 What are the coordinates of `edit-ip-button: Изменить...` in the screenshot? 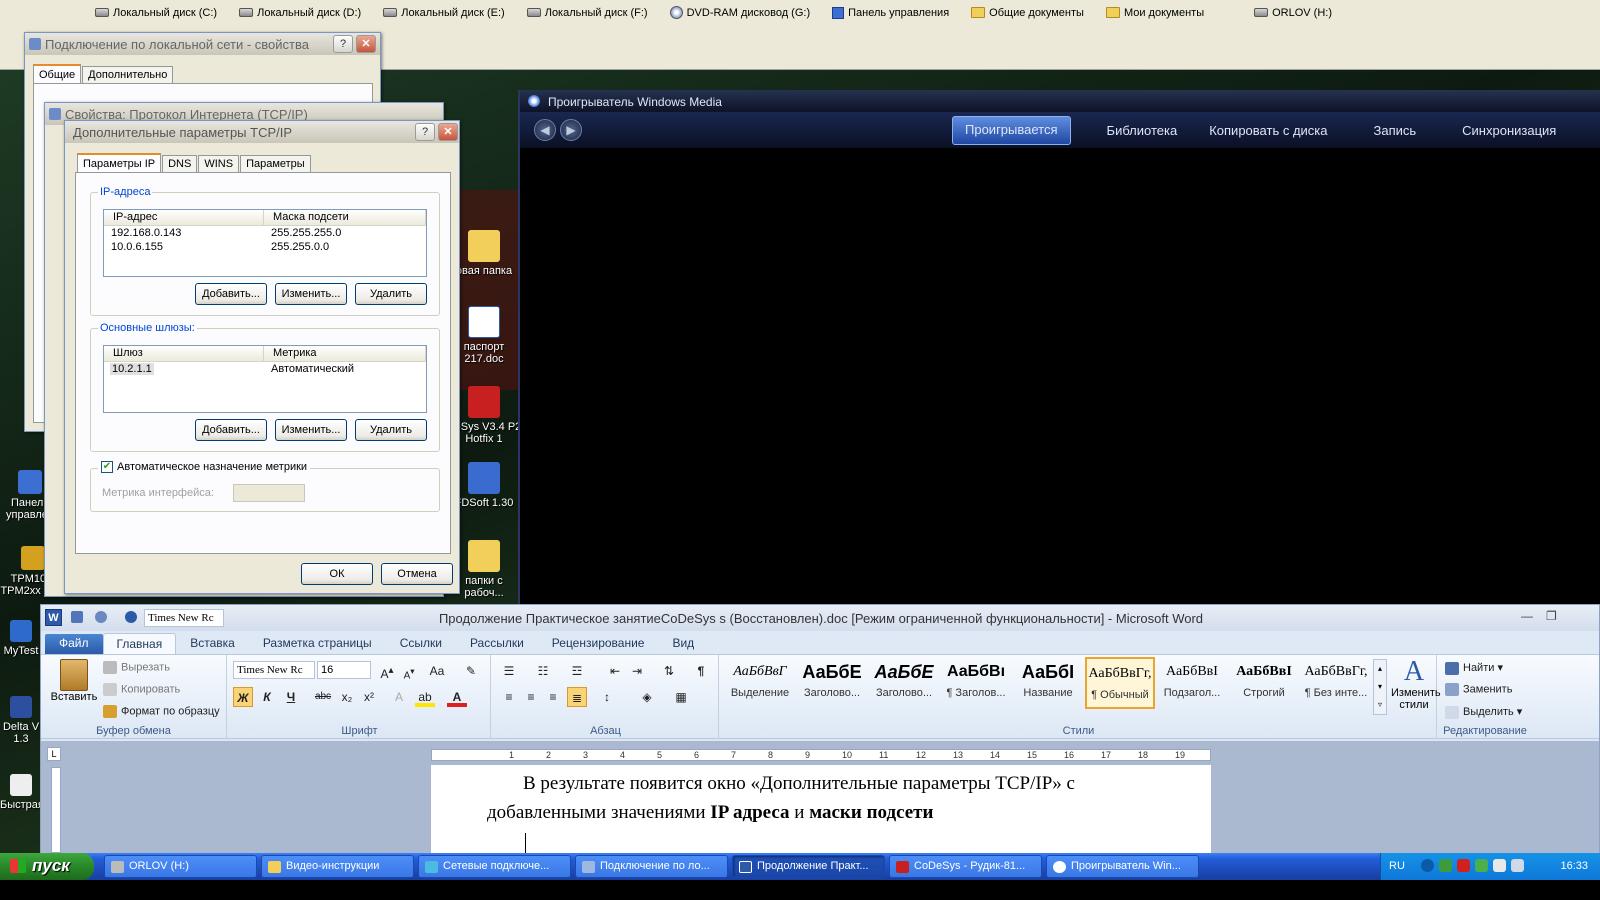 It's located at (311, 294).